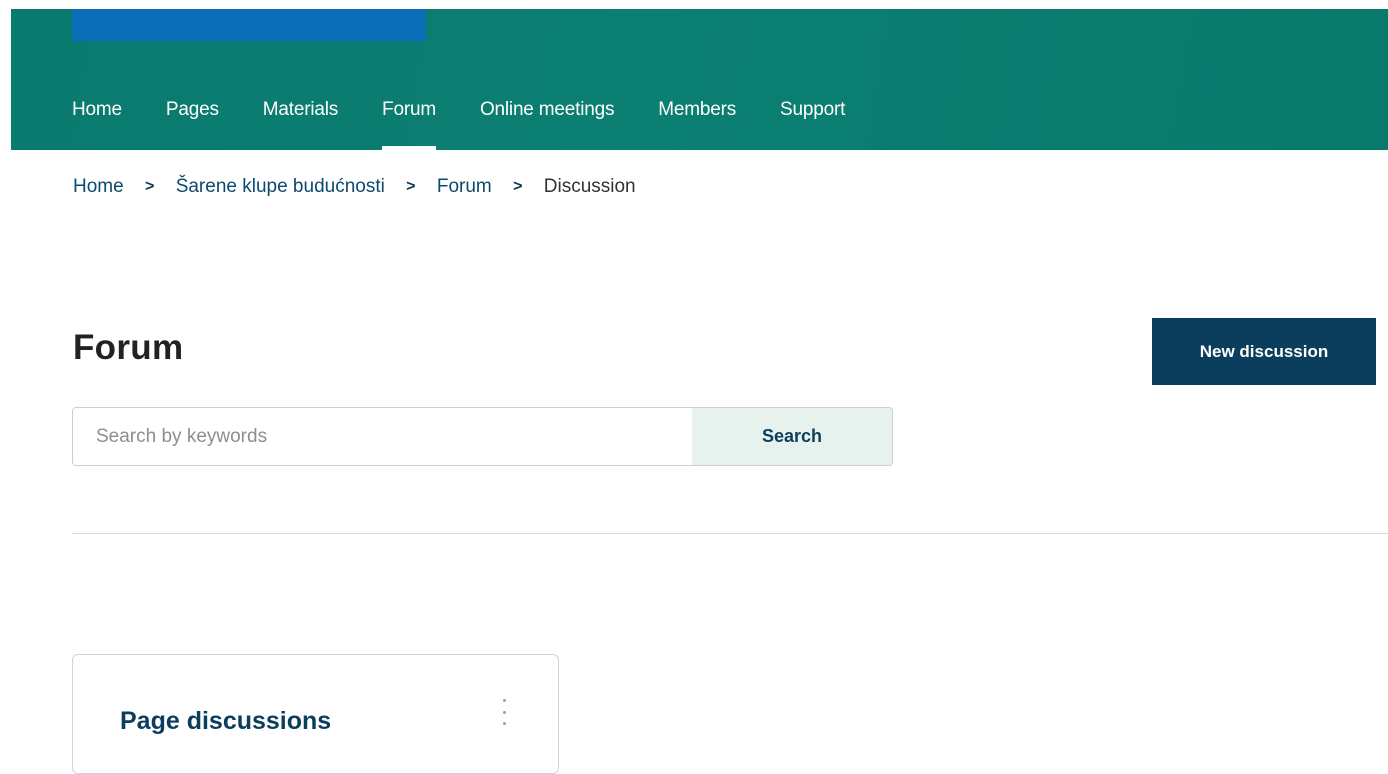 The image size is (1388, 774). I want to click on discussion-card: Page discussions, so click(315, 714).